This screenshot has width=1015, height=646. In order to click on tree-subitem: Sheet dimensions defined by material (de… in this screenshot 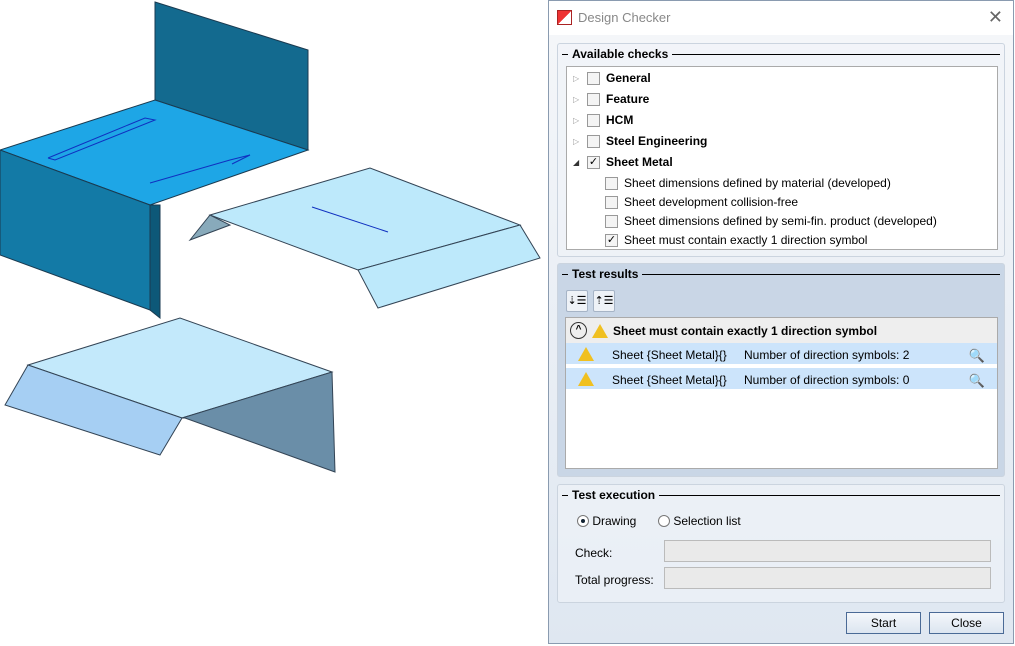, I will do `click(748, 183)`.